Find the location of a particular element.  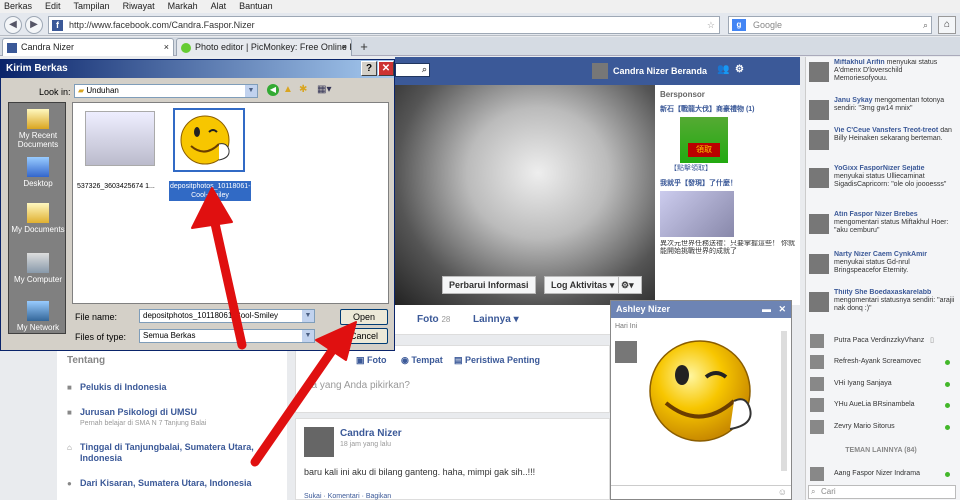

menu-edit: Edit is located at coordinates (53, 6).